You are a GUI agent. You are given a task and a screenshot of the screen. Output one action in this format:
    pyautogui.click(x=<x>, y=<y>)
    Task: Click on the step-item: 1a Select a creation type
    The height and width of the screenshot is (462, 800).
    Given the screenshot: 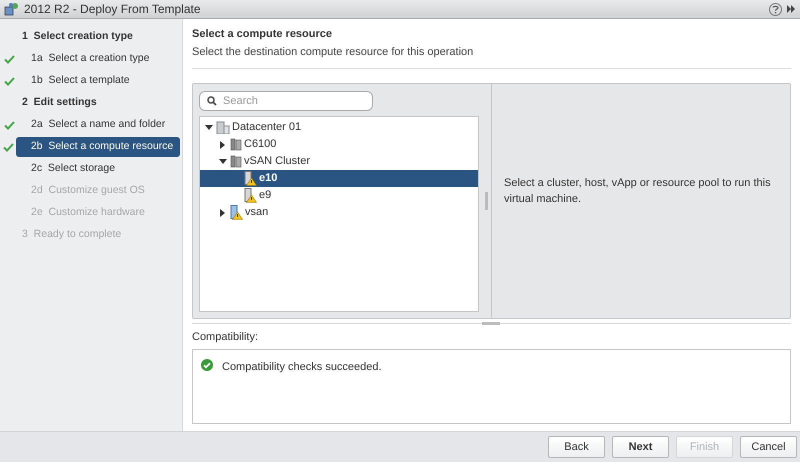 What is the action you would take?
    pyautogui.click(x=83, y=59)
    